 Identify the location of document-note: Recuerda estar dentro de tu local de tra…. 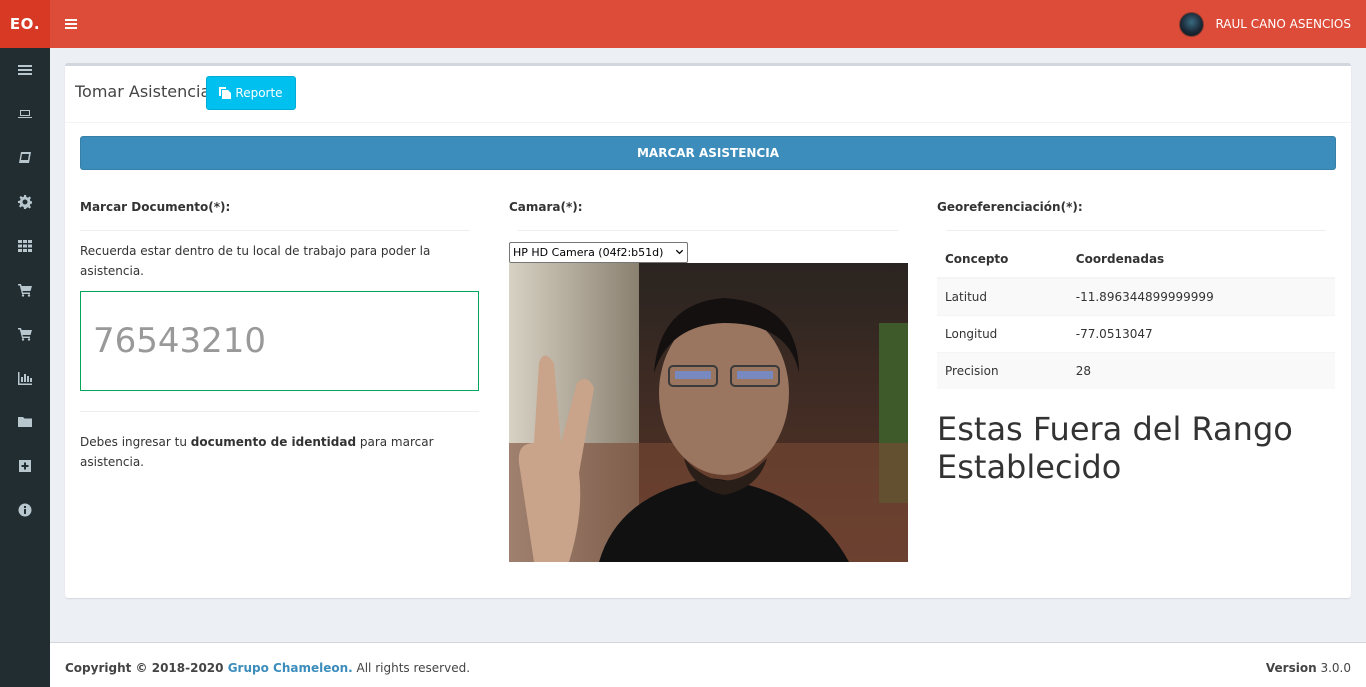
(255, 261).